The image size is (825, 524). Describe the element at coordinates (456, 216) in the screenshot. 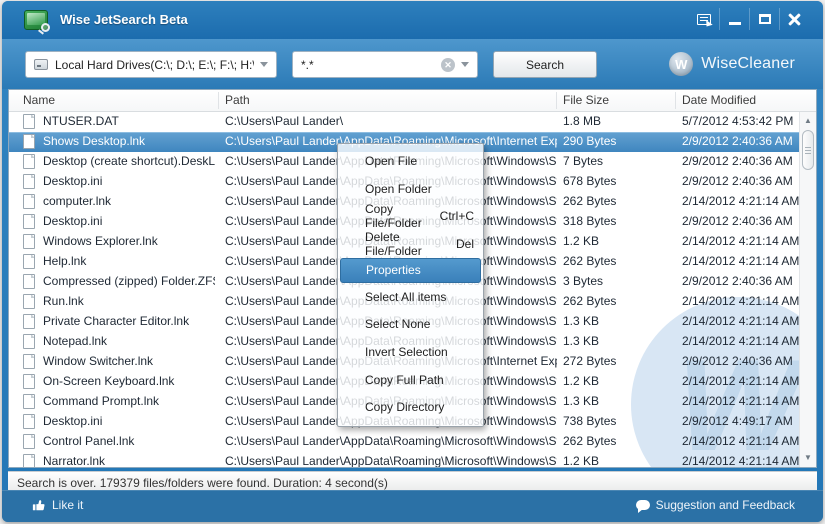

I see `menu-item-shortcut: Ctrl+C` at that location.